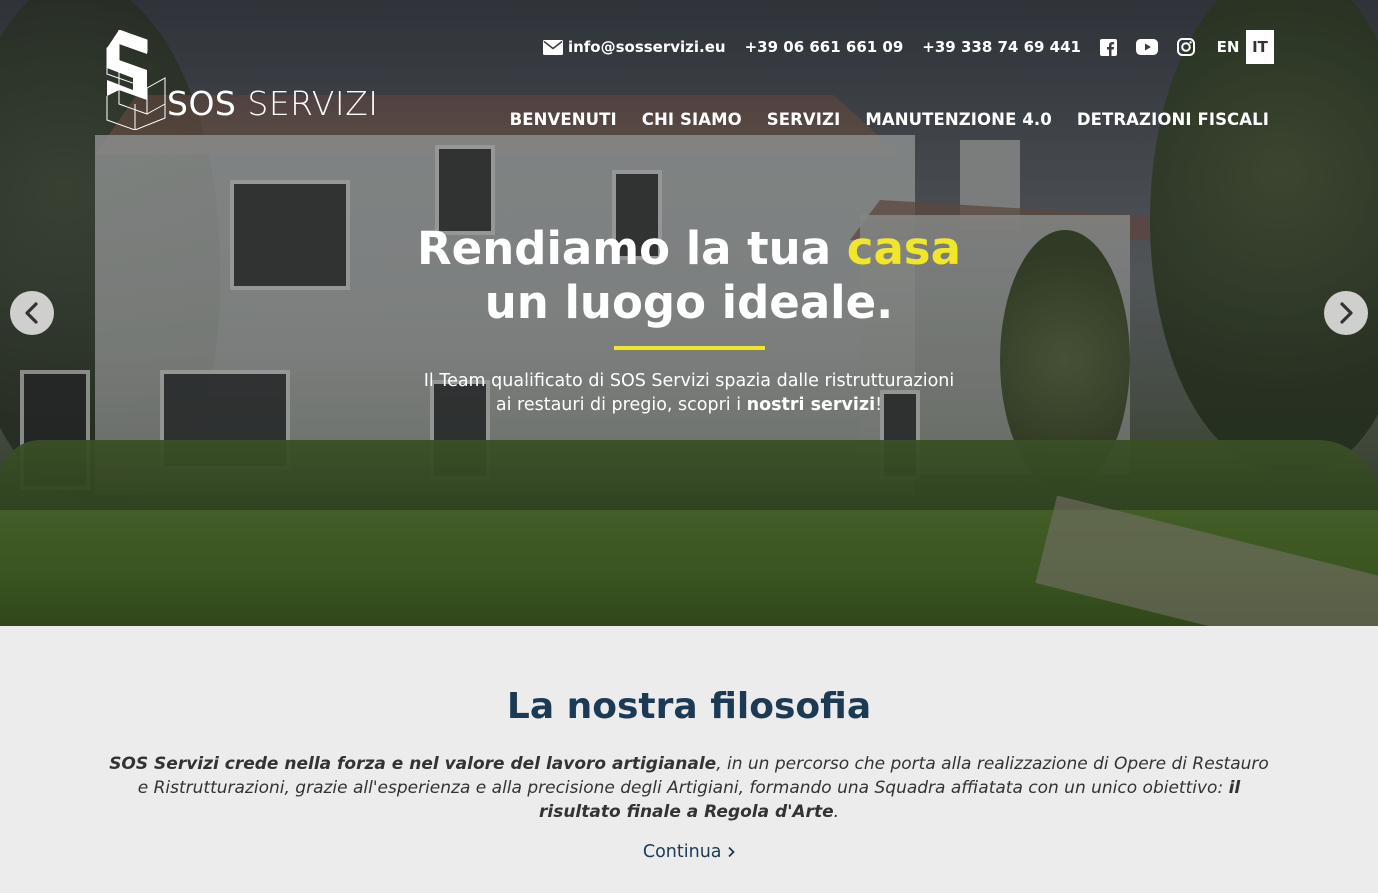 This screenshot has width=1378, height=893. Describe the element at coordinates (1228, 47) in the screenshot. I see `language-en: EN` at that location.